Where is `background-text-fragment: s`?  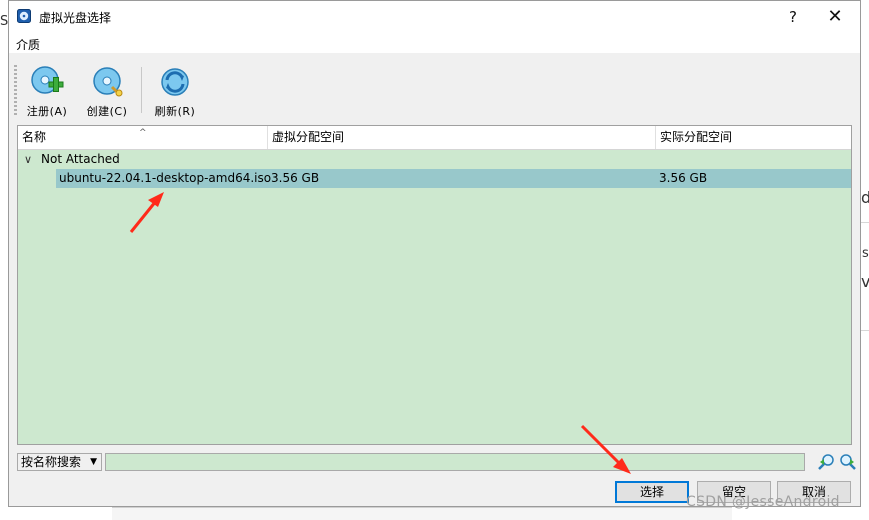
background-text-fragment: s is located at coordinates (865, 253).